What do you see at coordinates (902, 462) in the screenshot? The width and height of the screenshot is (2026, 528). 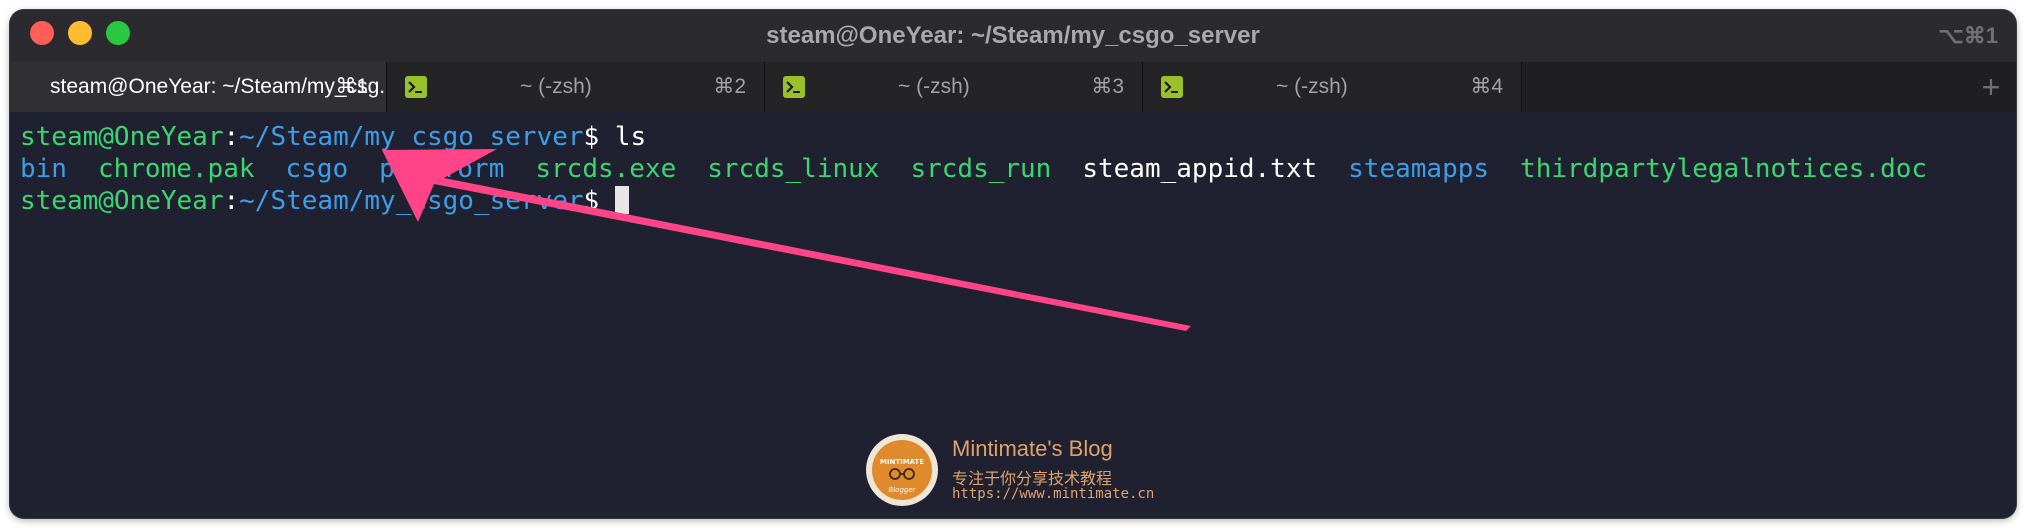 I see `logo-text: MINTIMATE` at bounding box center [902, 462].